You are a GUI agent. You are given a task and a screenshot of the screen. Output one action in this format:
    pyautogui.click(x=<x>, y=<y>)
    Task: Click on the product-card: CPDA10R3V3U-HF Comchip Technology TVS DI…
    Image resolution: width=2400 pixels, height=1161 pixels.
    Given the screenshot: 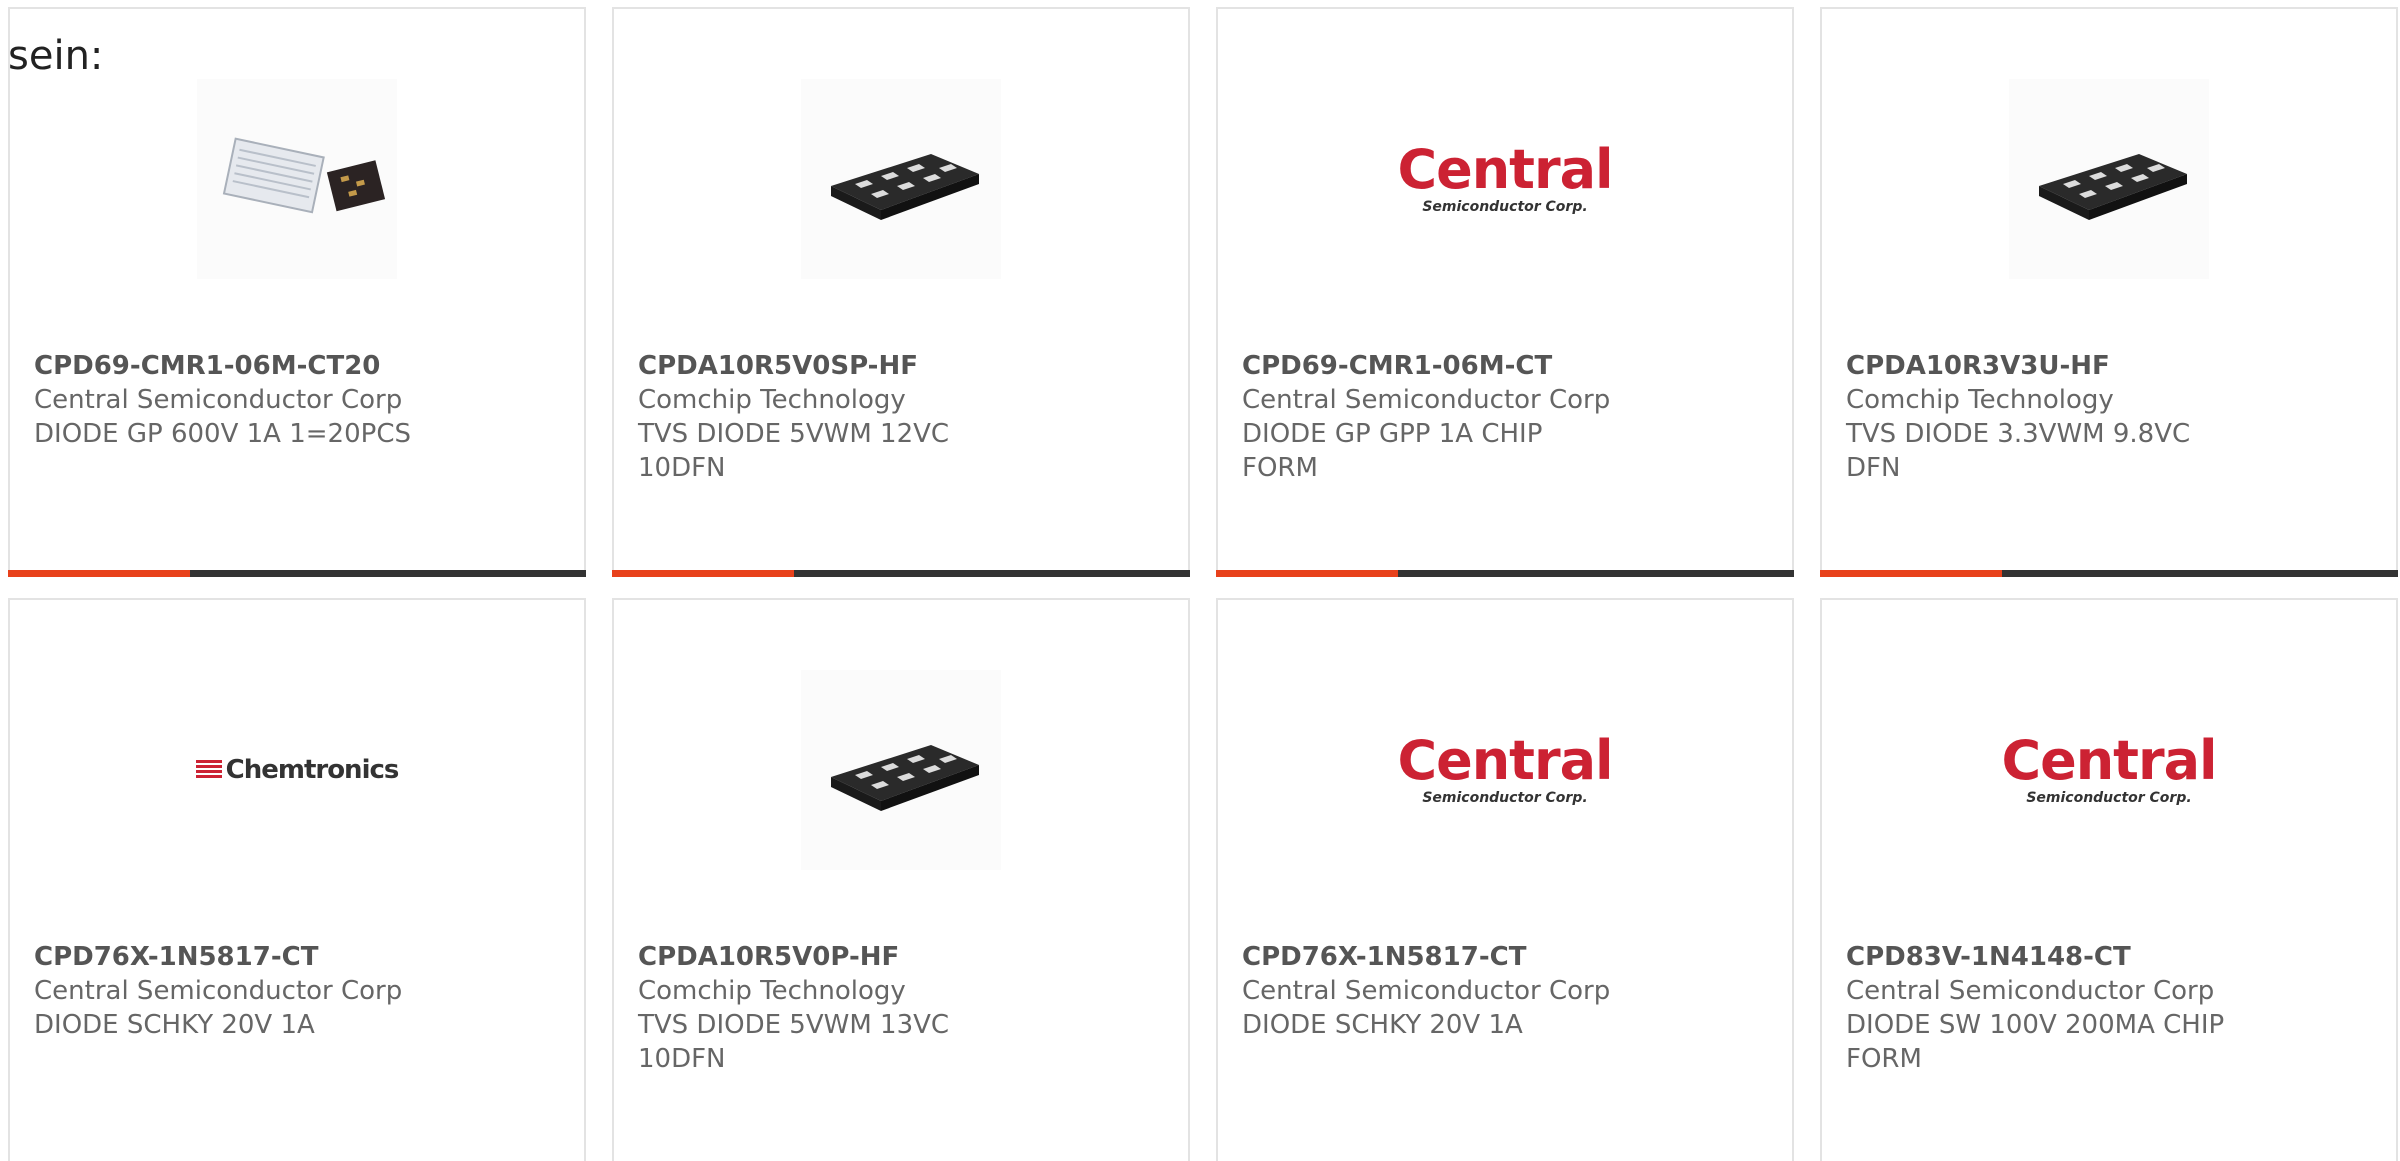 What is the action you would take?
    pyautogui.click(x=2109, y=292)
    